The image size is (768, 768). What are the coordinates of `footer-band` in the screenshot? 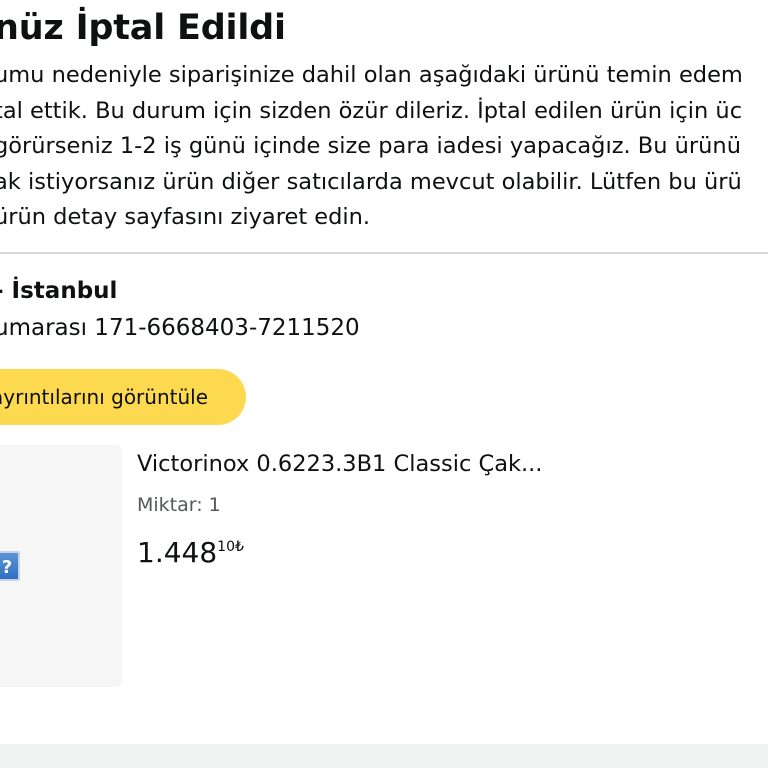 It's located at (384, 756).